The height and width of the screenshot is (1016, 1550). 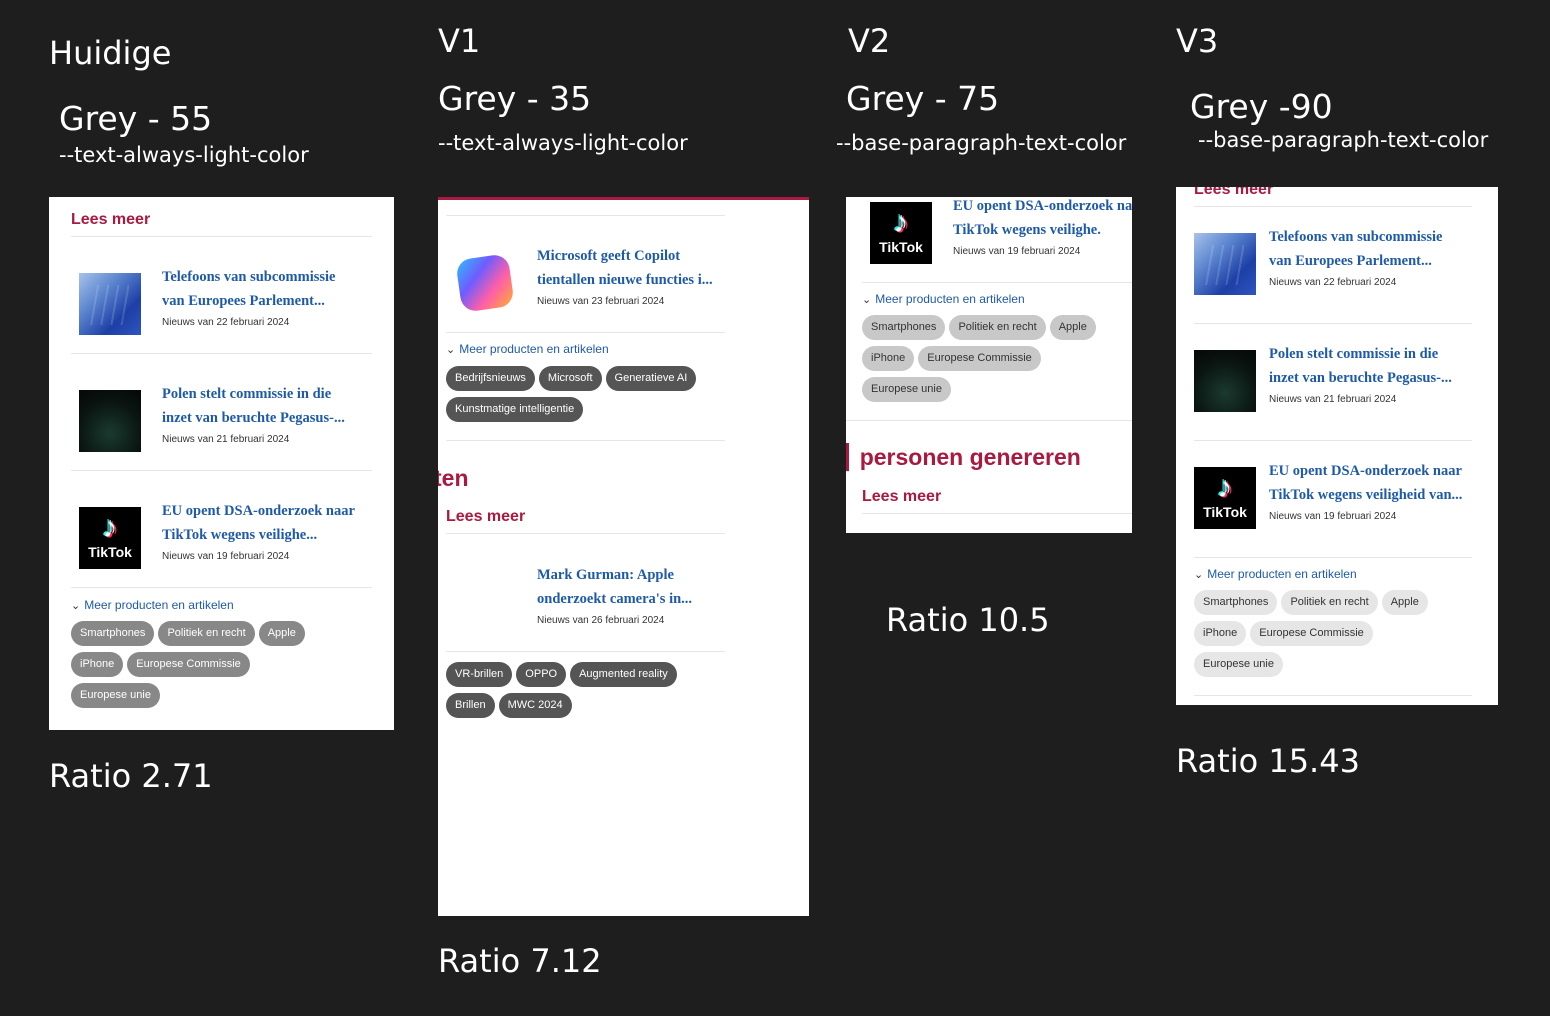 What do you see at coordinates (601, 620) in the screenshot?
I see `article-date: Nieuws van 26 februari 2024` at bounding box center [601, 620].